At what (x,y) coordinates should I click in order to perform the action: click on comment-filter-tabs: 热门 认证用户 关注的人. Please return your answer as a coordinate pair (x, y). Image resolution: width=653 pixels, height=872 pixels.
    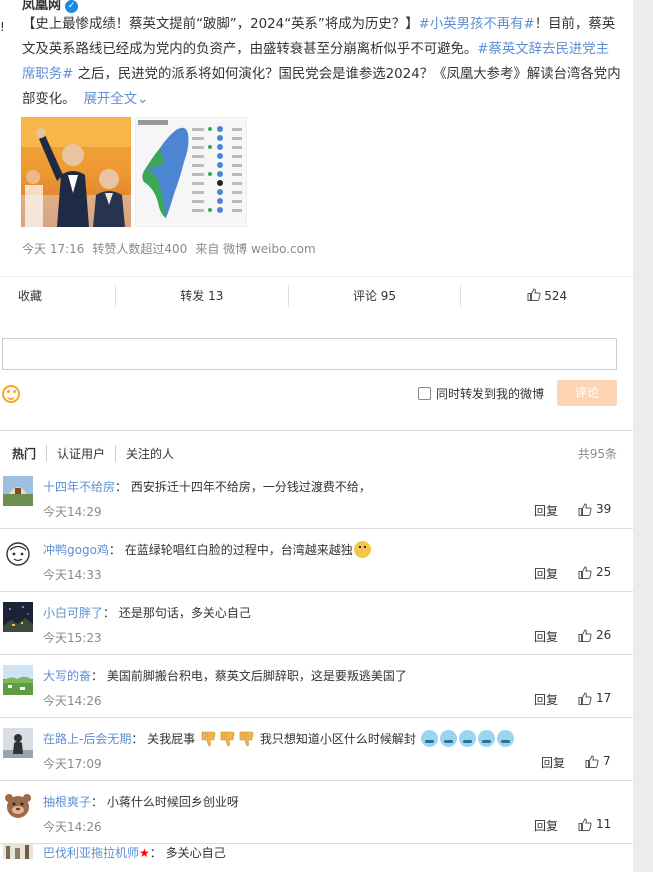
    Looking at the image, I should click on (98, 453).